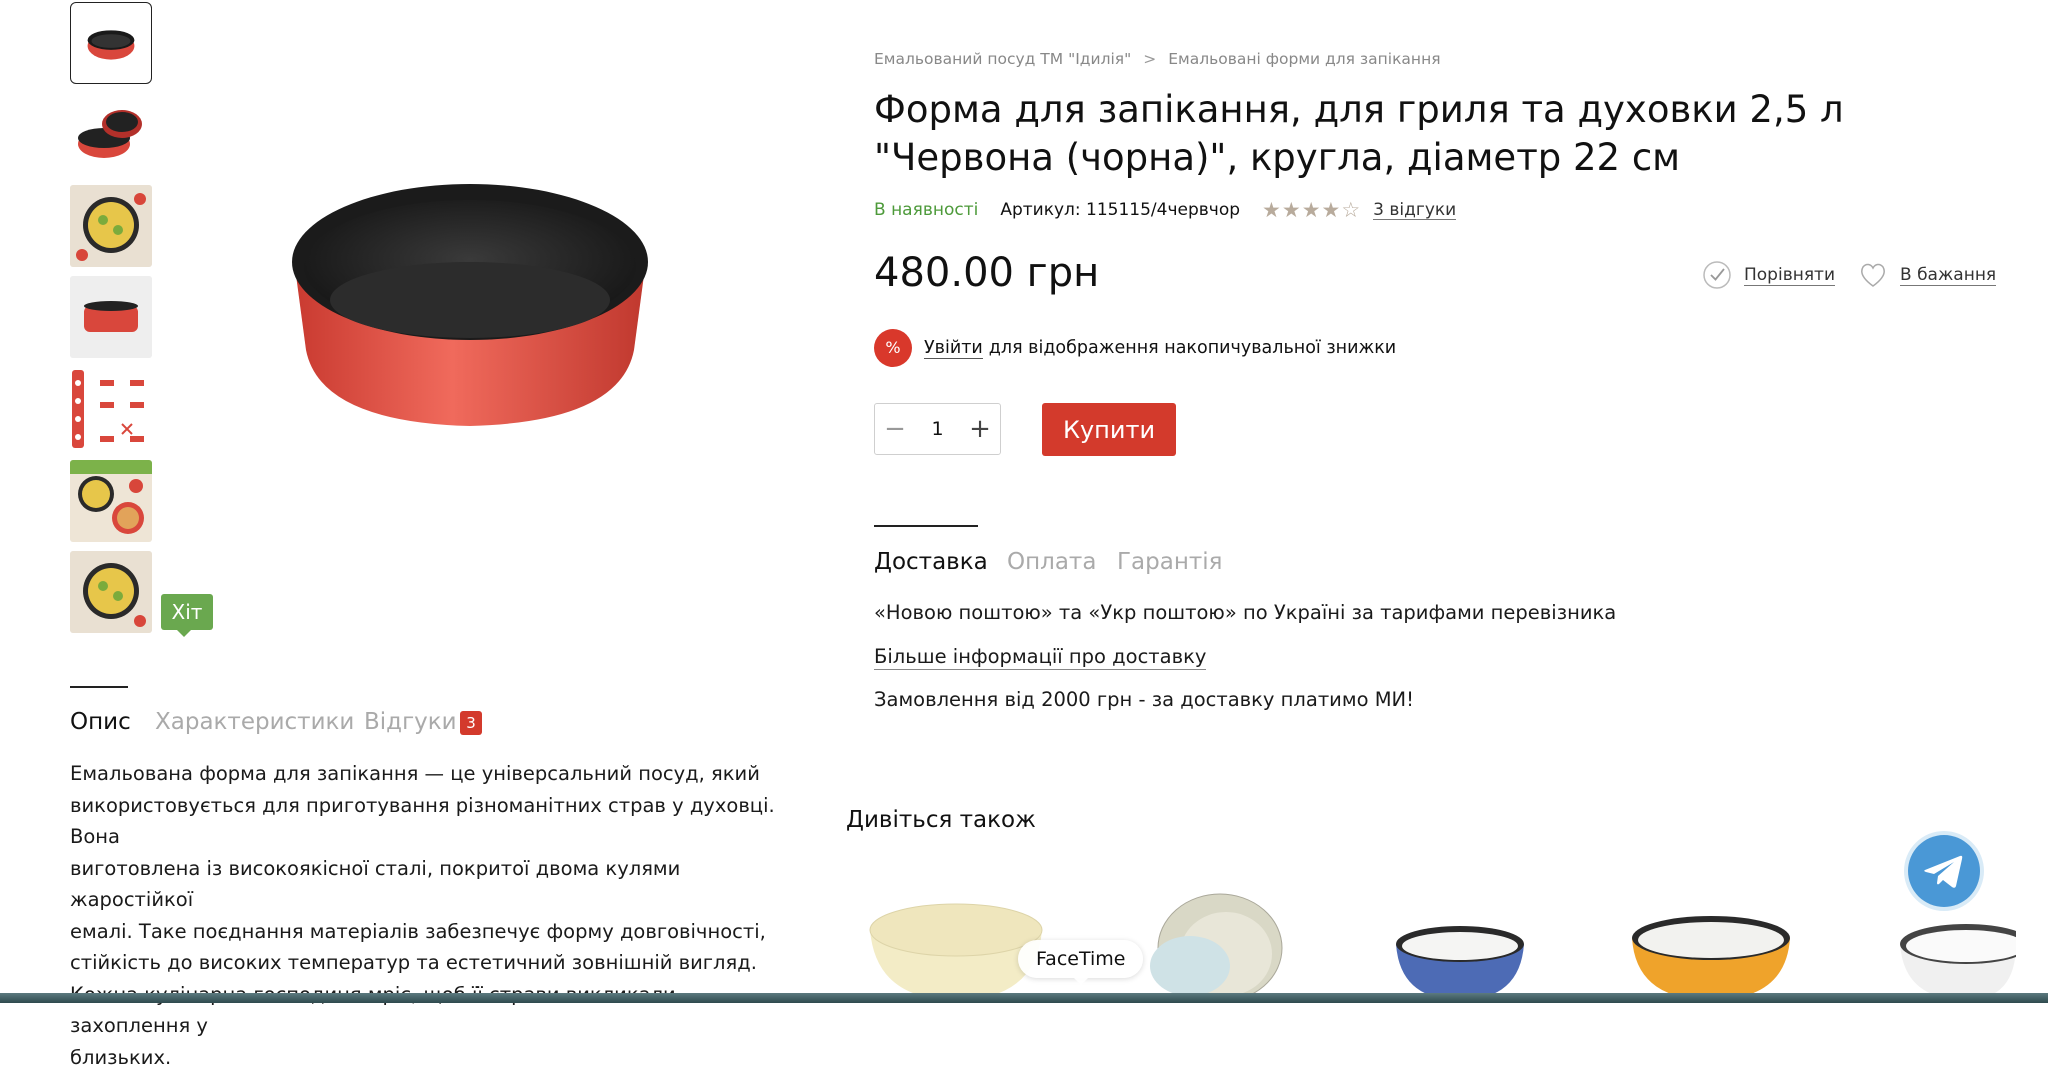 This screenshot has width=2048, height=1073. I want to click on reviews-link: 3 відгуки, so click(1414, 210).